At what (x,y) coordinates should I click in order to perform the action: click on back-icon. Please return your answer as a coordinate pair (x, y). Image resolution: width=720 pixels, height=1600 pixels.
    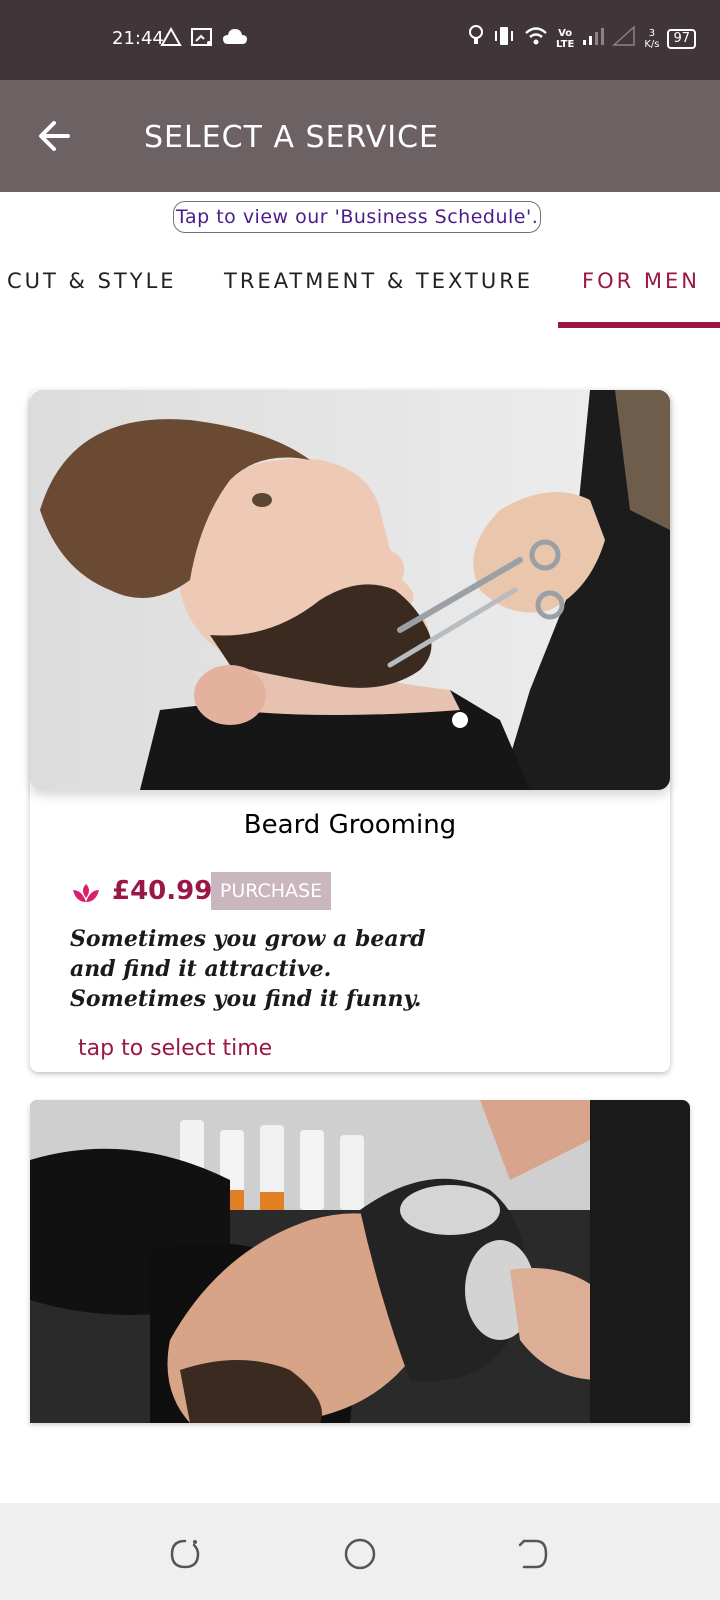
    Looking at the image, I should click on (533, 1554).